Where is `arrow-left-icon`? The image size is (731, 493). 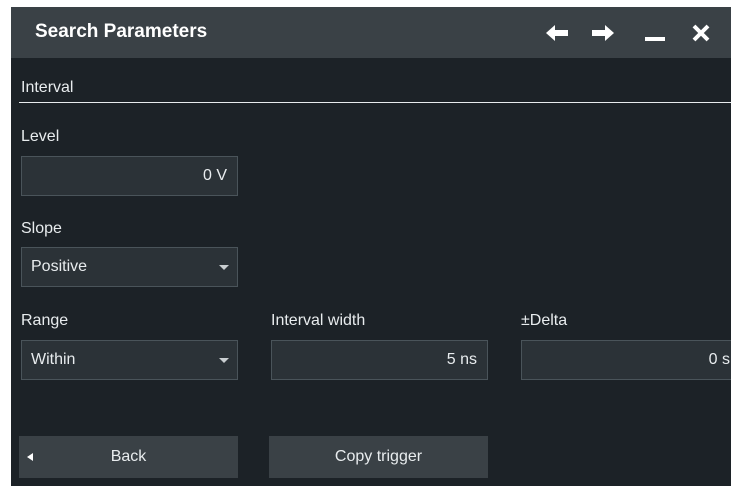 arrow-left-icon is located at coordinates (557, 33).